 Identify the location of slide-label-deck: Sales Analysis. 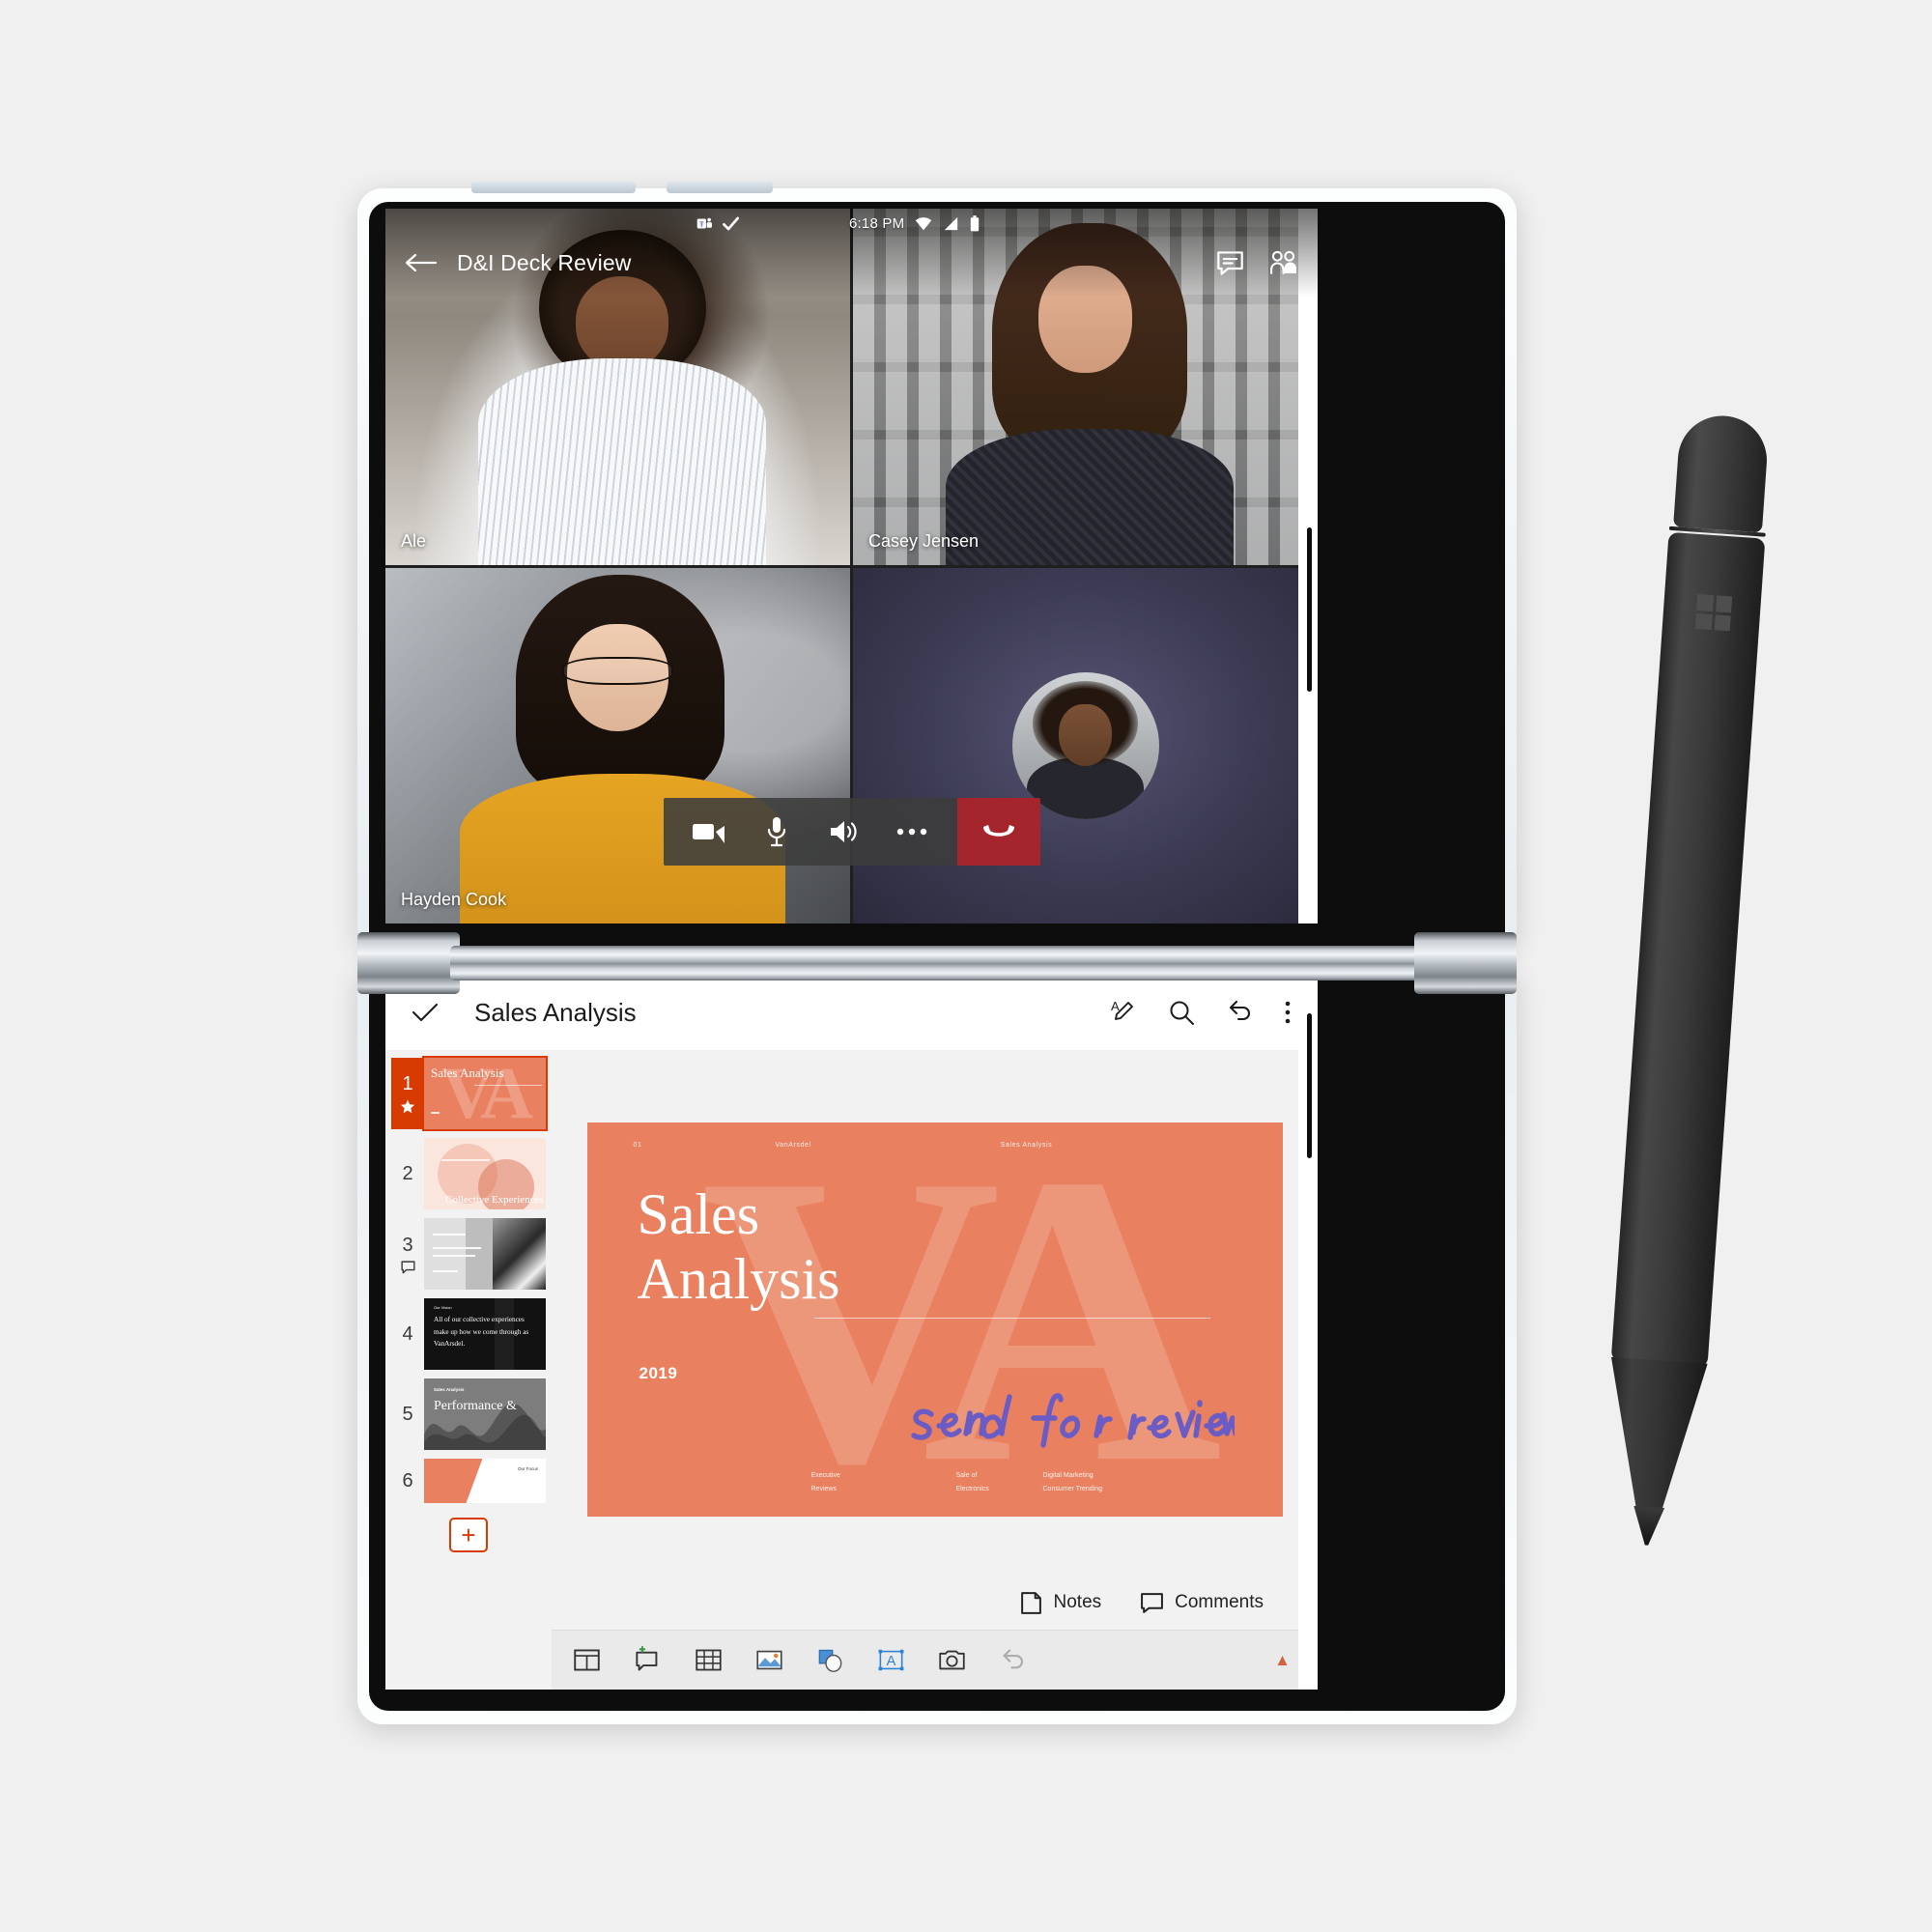
(1026, 1145).